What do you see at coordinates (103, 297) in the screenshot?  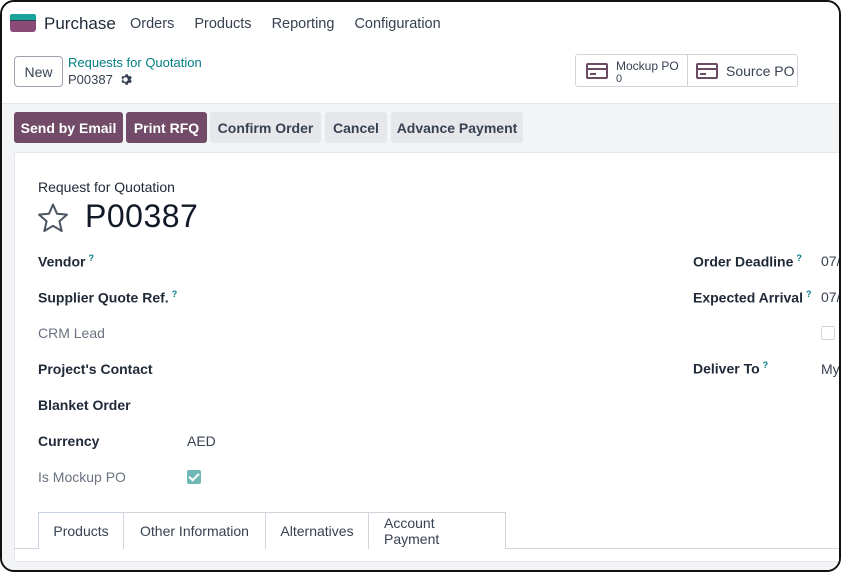 I see `supplier-ref-label-text: Supplier Quote Ref.` at bounding box center [103, 297].